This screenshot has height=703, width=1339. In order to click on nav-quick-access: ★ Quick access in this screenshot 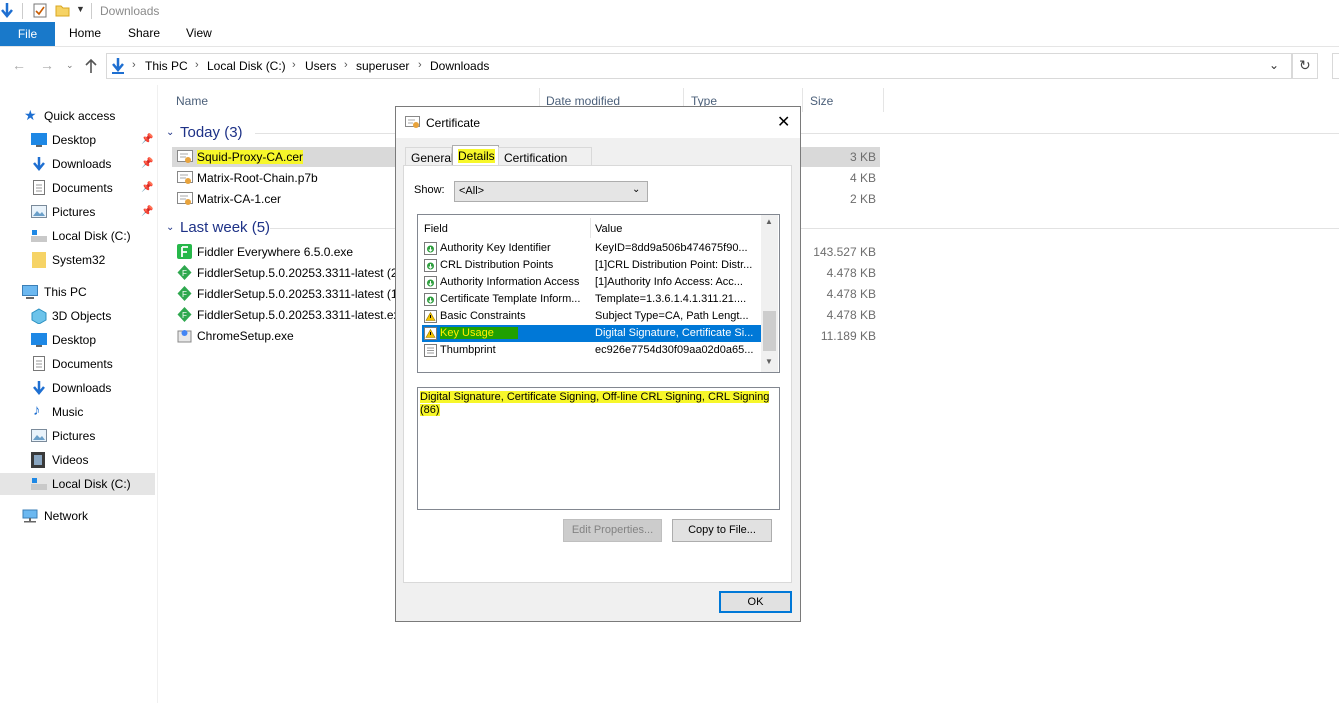, I will do `click(77, 116)`.